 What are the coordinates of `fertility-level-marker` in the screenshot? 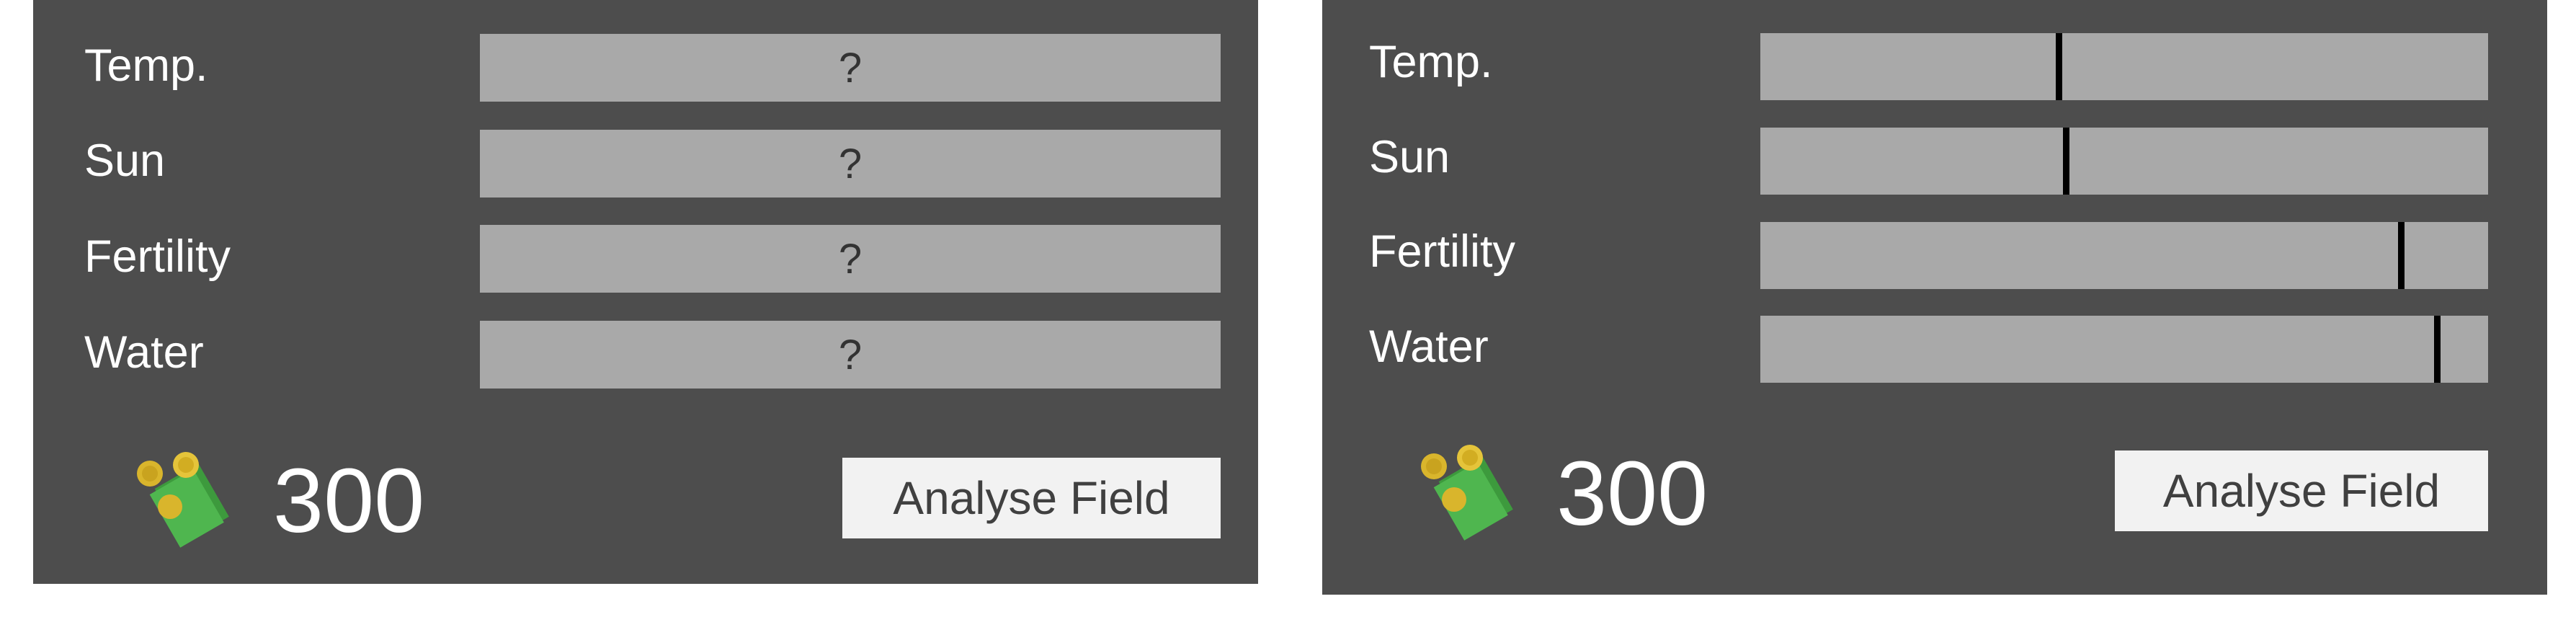 It's located at (2401, 255).